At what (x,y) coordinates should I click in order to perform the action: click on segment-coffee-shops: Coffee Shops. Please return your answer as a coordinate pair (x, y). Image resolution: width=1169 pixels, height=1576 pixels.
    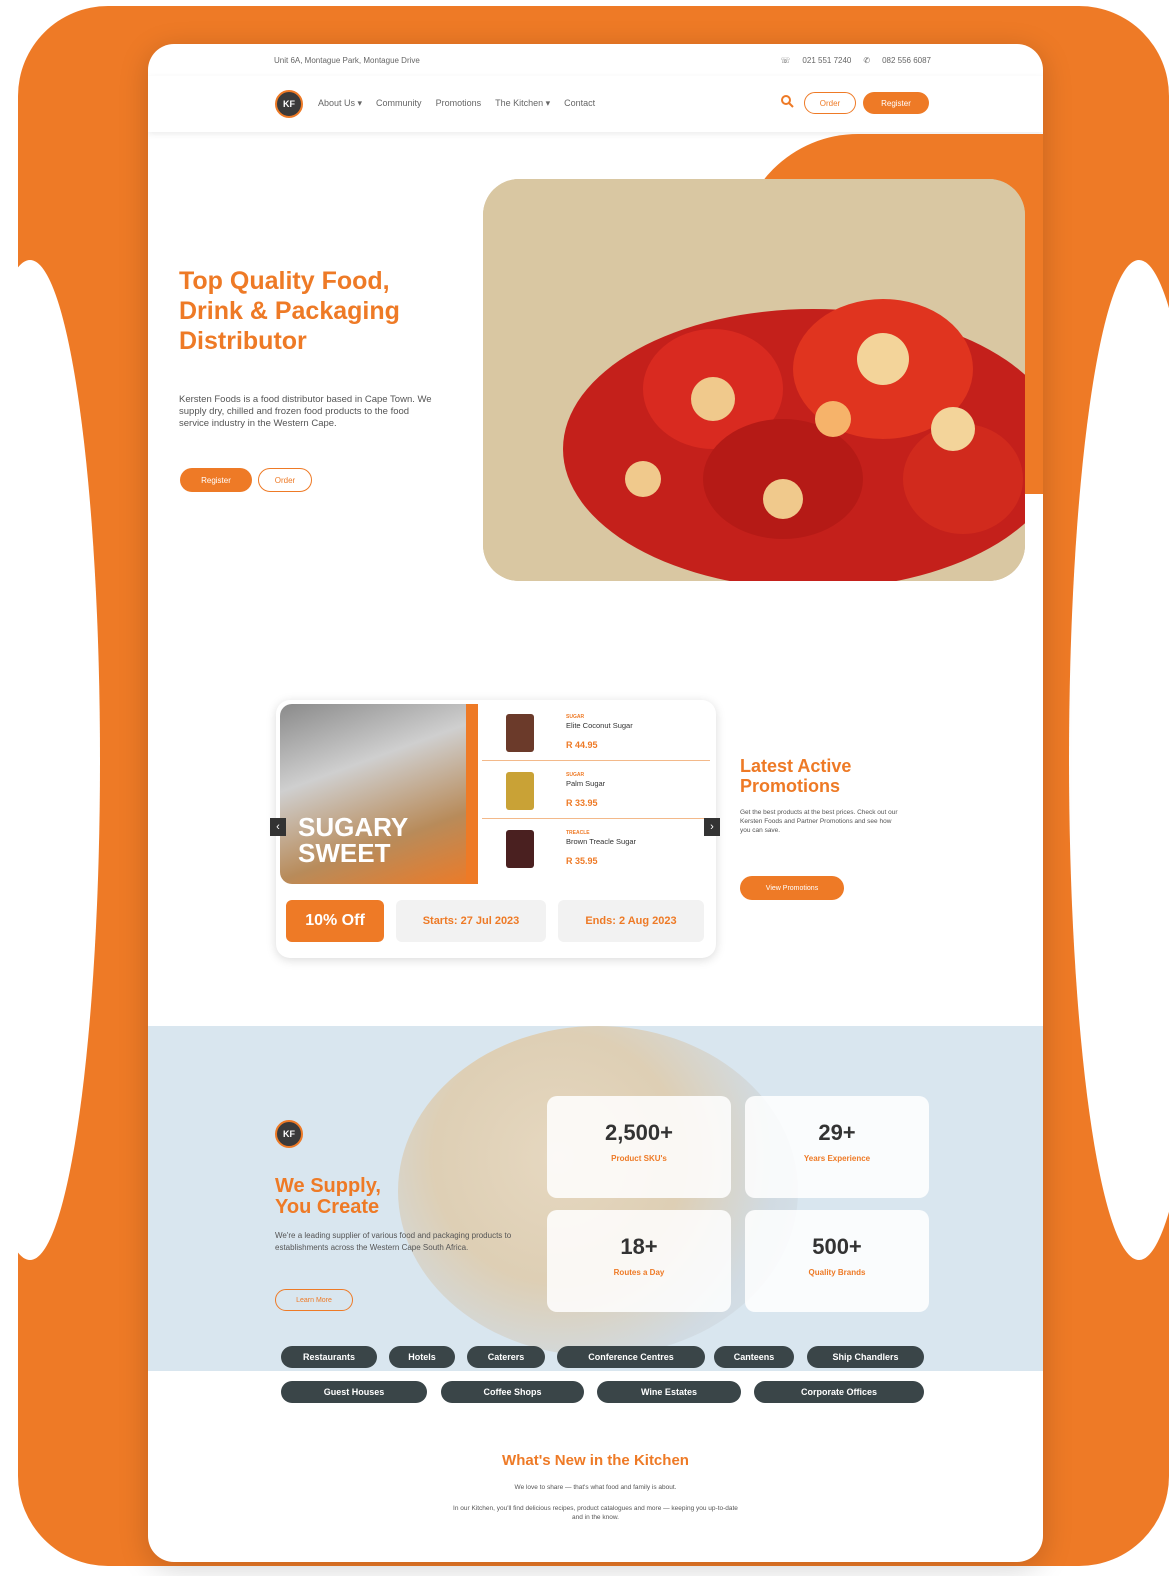
    Looking at the image, I should click on (512, 1392).